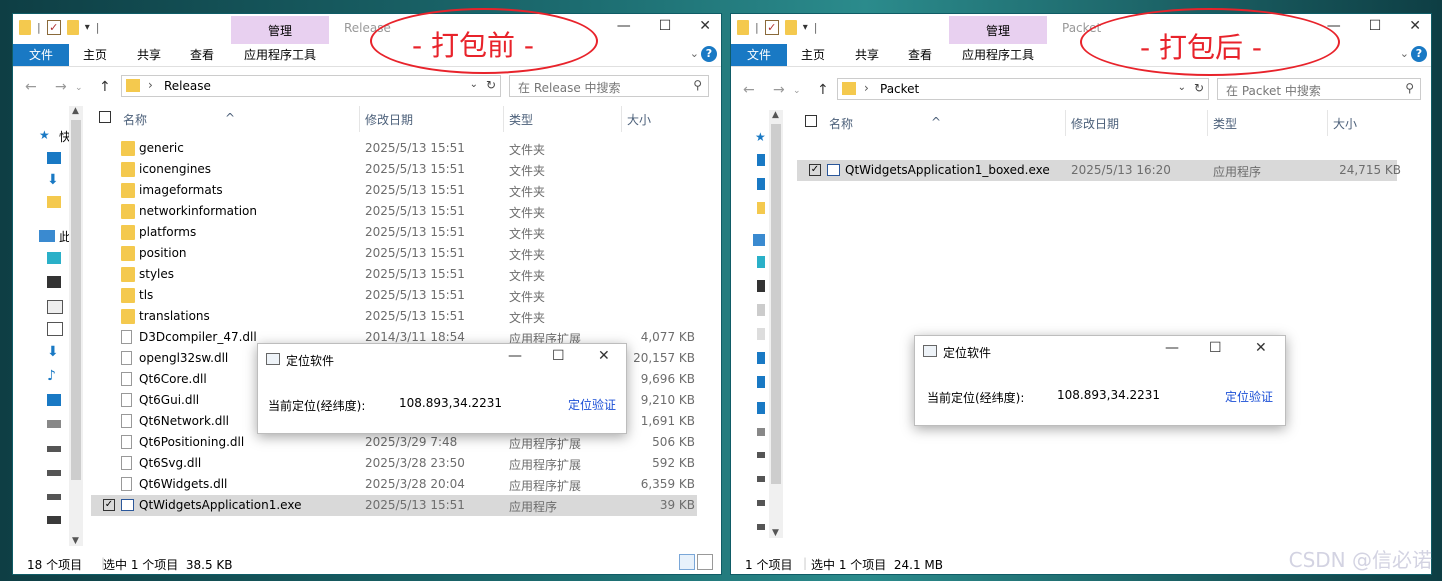  What do you see at coordinates (394, 274) in the screenshot?
I see `table-row: styles 2025/5/13 15:51 文件夹` at bounding box center [394, 274].